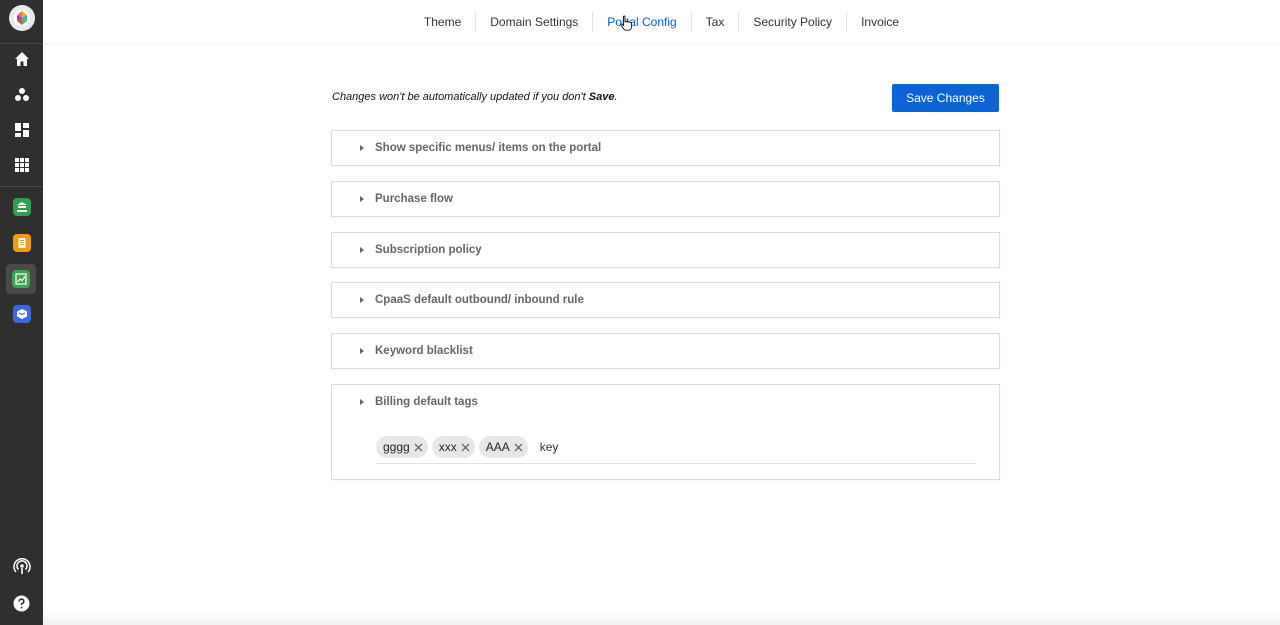 The image size is (1280, 625). I want to click on panel-header: Show specific menus/ items on the portal, so click(665, 148).